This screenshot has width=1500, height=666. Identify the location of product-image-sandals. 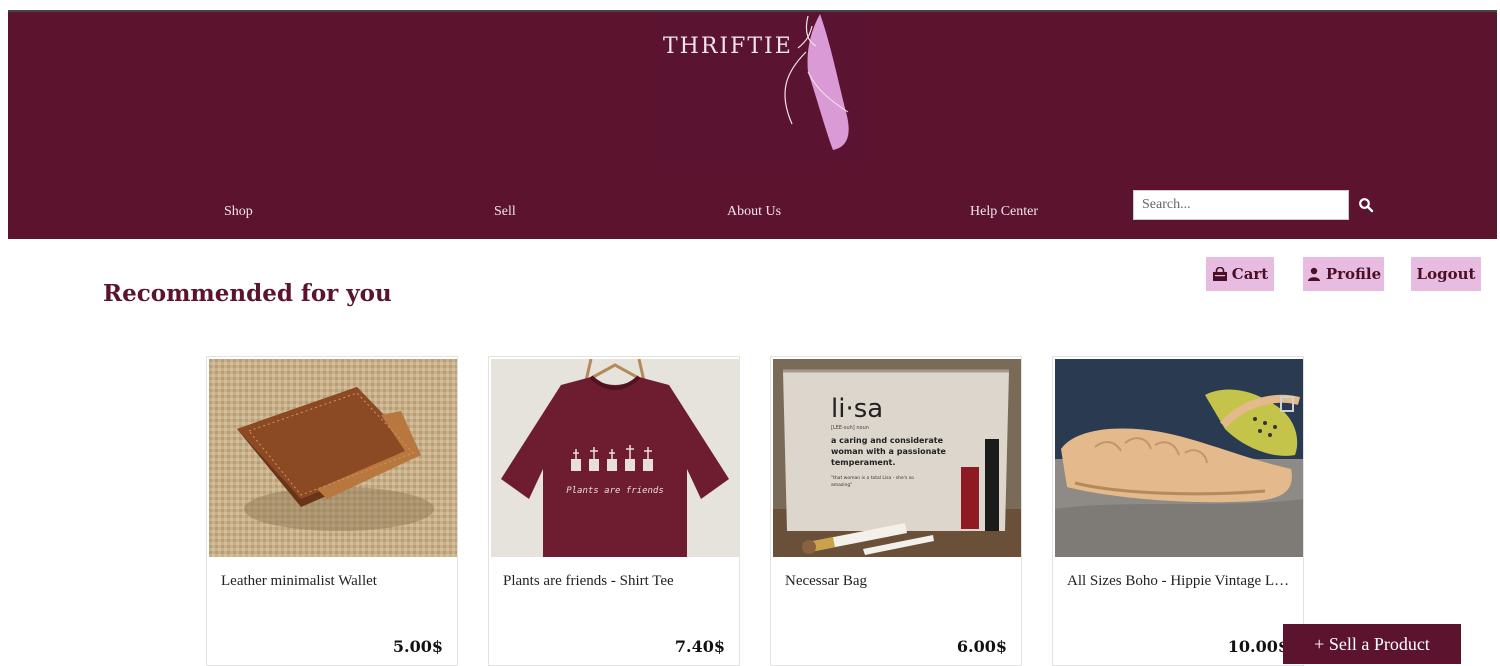
(1179, 458).